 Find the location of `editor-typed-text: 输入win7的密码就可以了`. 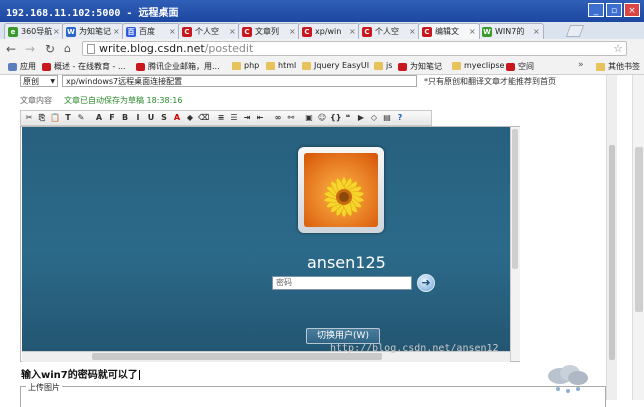

editor-typed-text: 输入win7的密码就可以了 is located at coordinates (80, 373).